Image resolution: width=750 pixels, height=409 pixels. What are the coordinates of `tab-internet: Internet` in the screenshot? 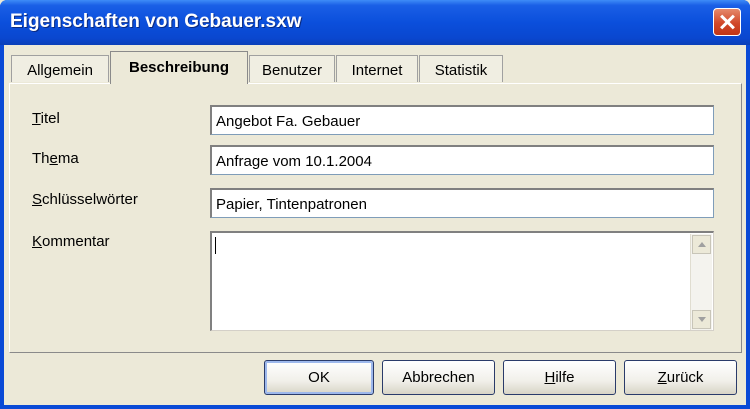 It's located at (377, 68).